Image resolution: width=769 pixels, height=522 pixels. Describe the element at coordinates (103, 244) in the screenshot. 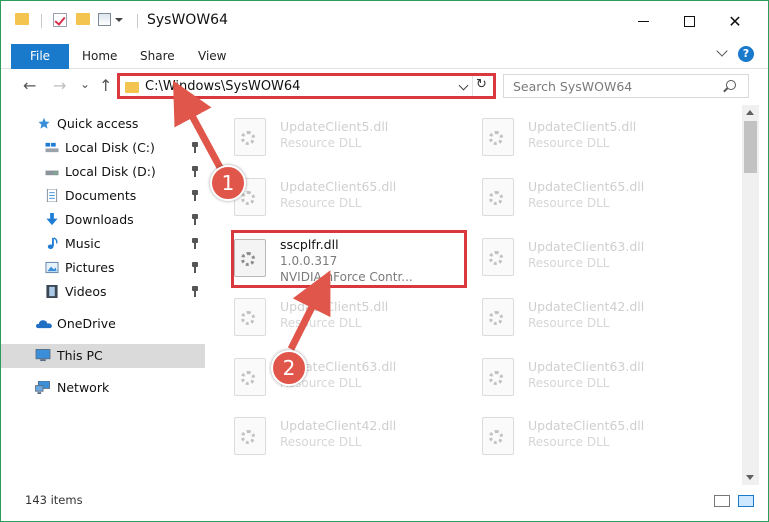

I see `sidebar-item-music: Music` at that location.